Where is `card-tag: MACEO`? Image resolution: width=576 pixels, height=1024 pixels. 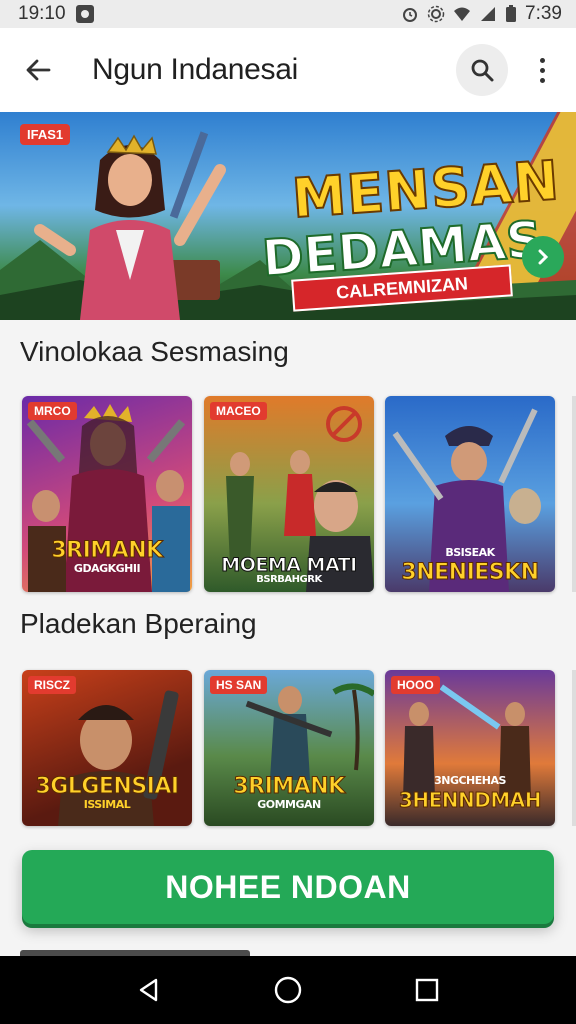
card-tag: MACEO is located at coordinates (238, 411).